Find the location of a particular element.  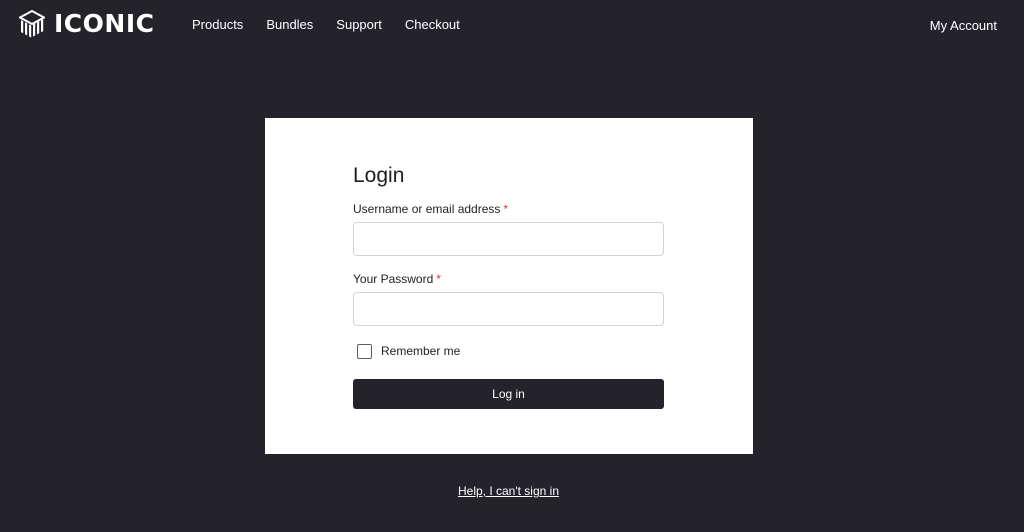

brand-name: ICONIC is located at coordinates (104, 23).